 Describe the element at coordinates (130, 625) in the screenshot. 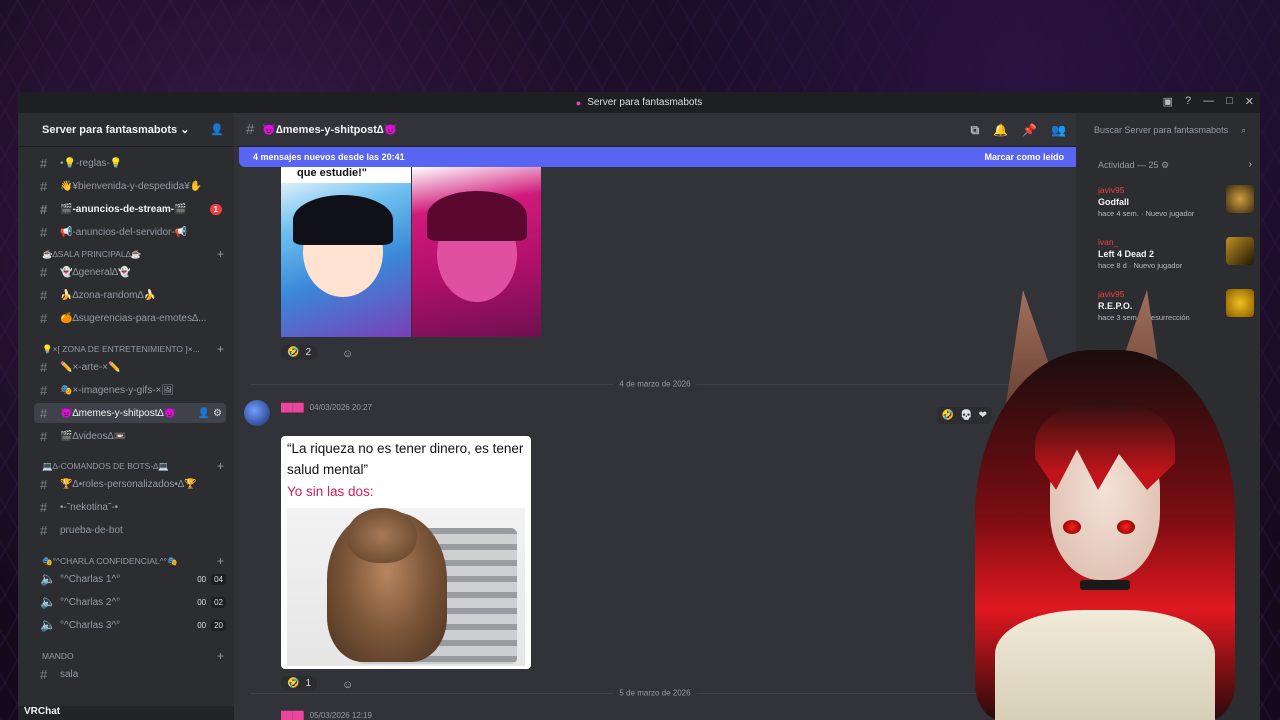

I see `voice-channel-3: 🔈 °^Charlas 3^° 00 20` at that location.